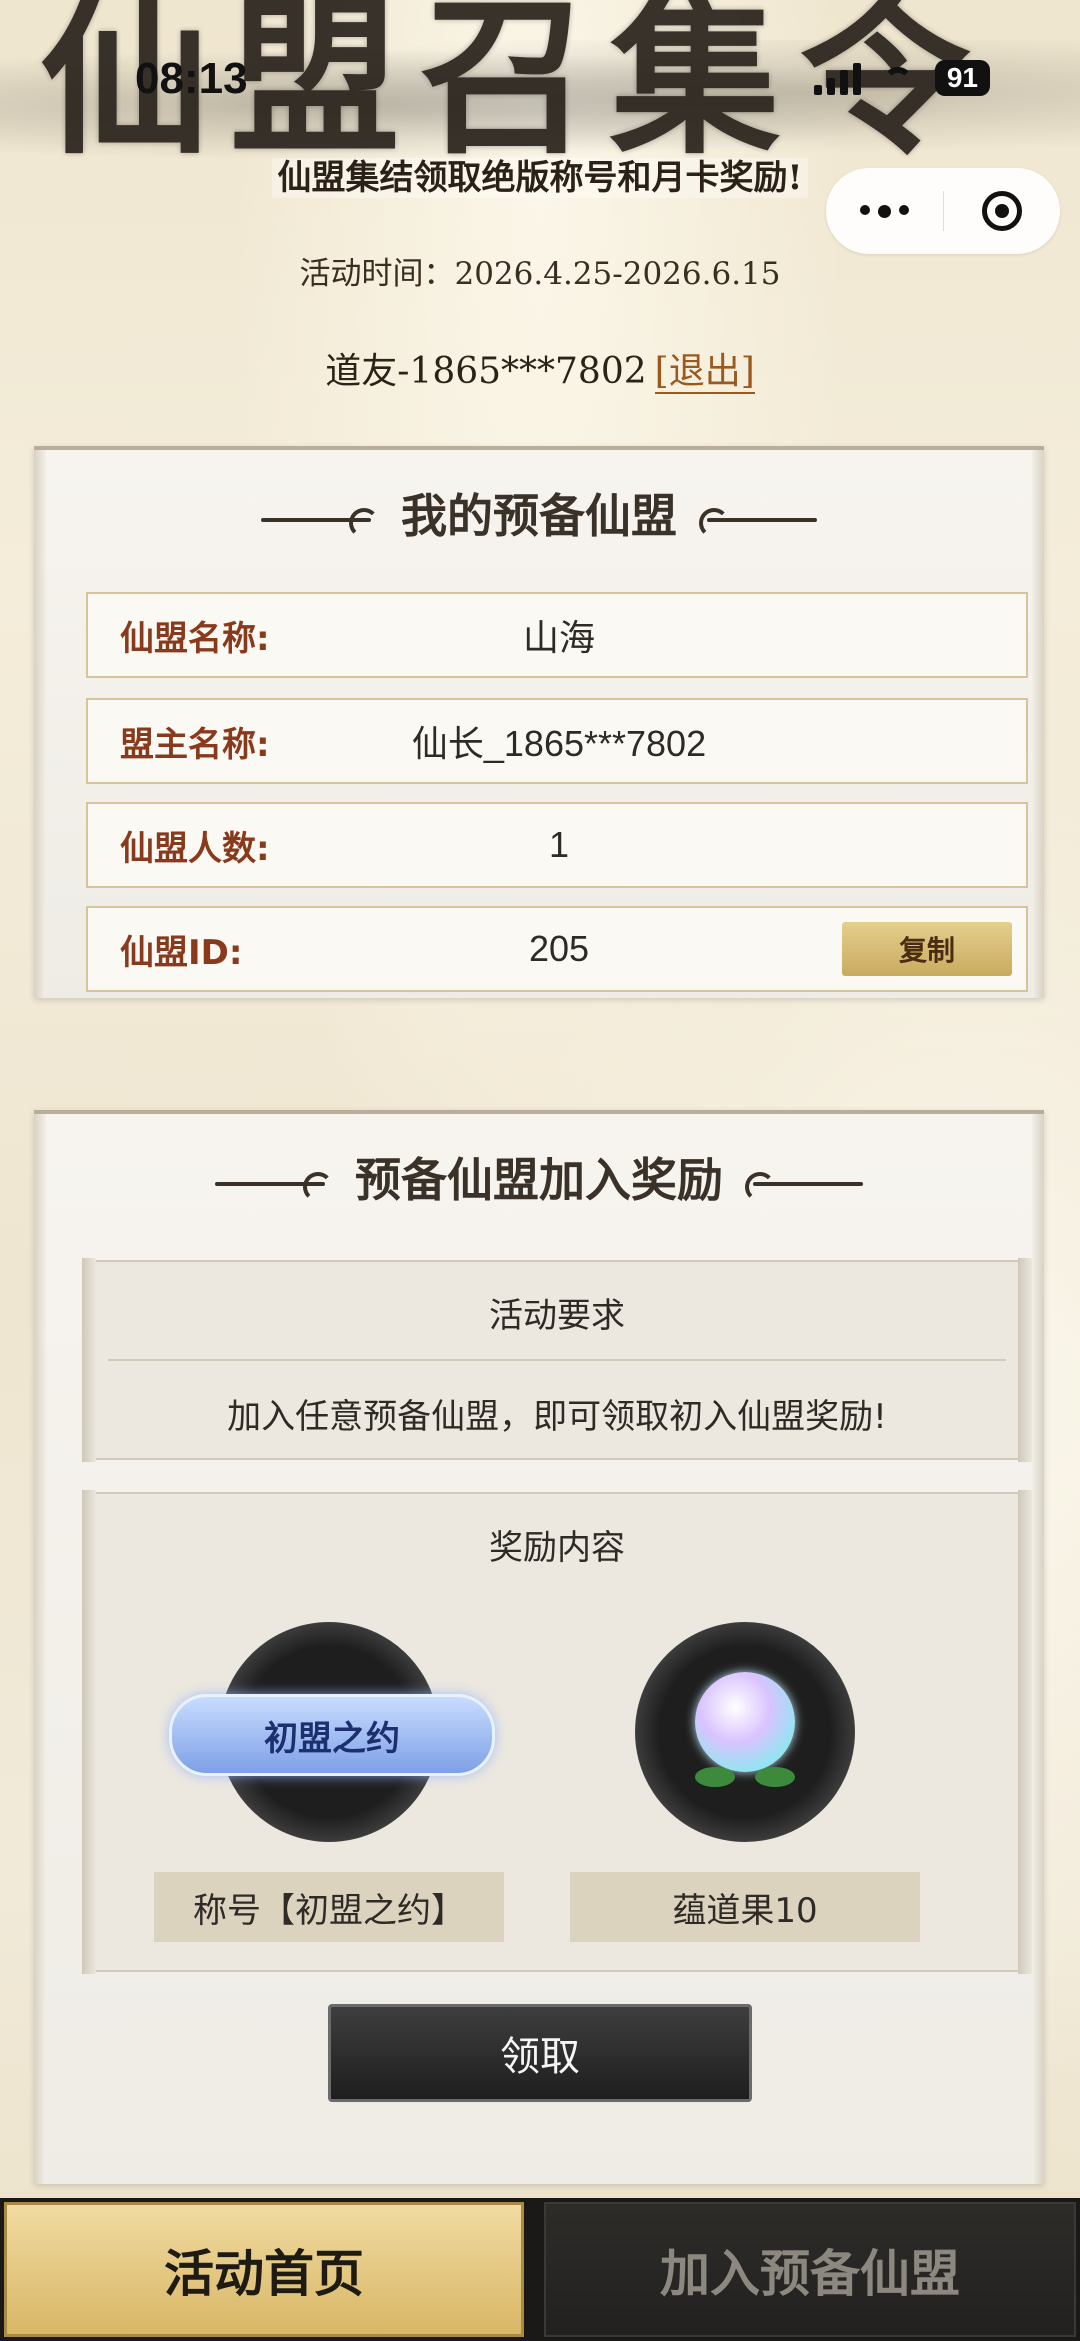 The height and width of the screenshot is (2341, 1080). Describe the element at coordinates (557, 1316) in the screenshot. I see `requirement-heading: 活动要求` at that location.